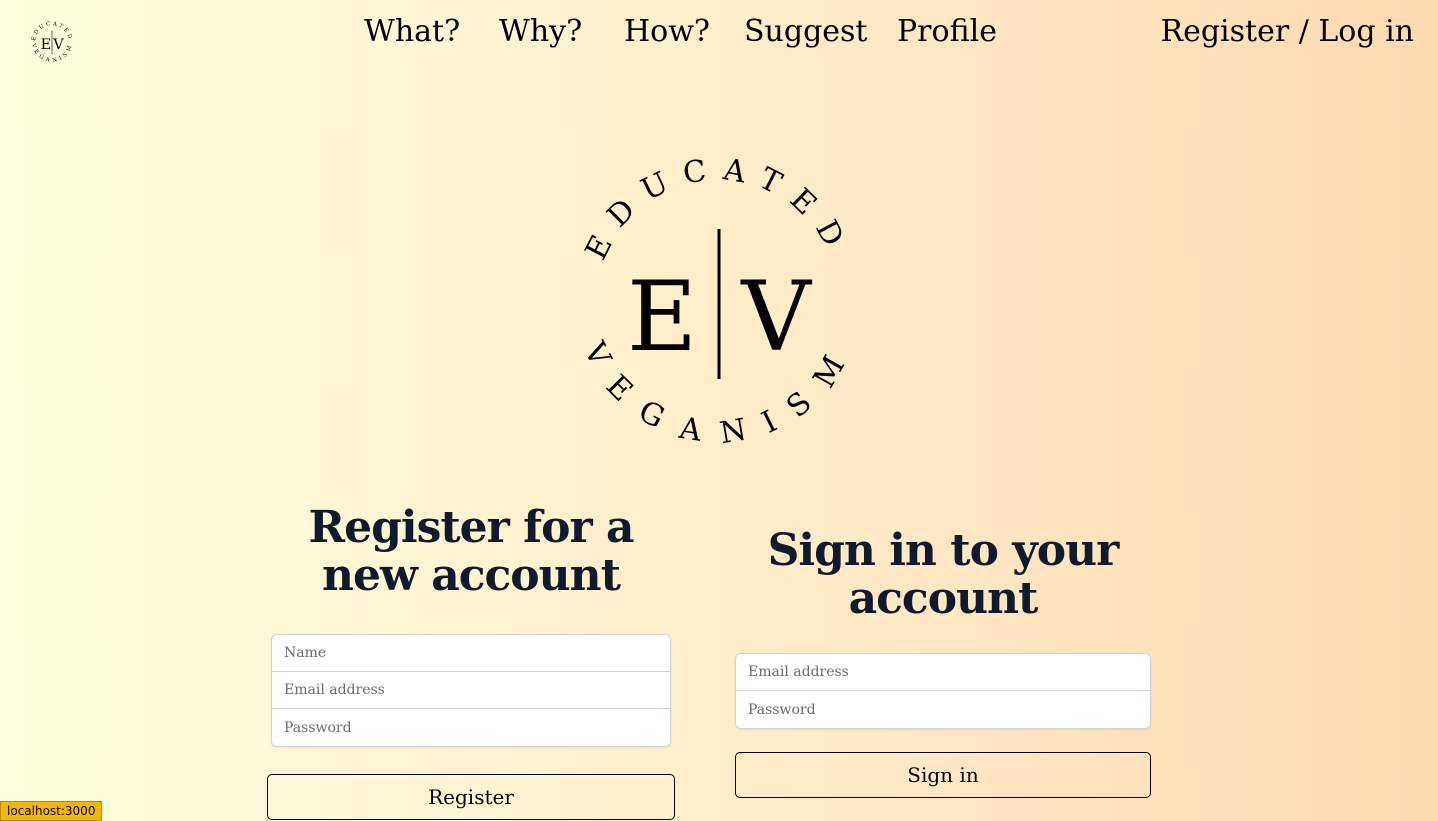 This screenshot has width=1438, height=821. Describe the element at coordinates (1287, 32) in the screenshot. I see `register-login-link: Register / Log in` at that location.